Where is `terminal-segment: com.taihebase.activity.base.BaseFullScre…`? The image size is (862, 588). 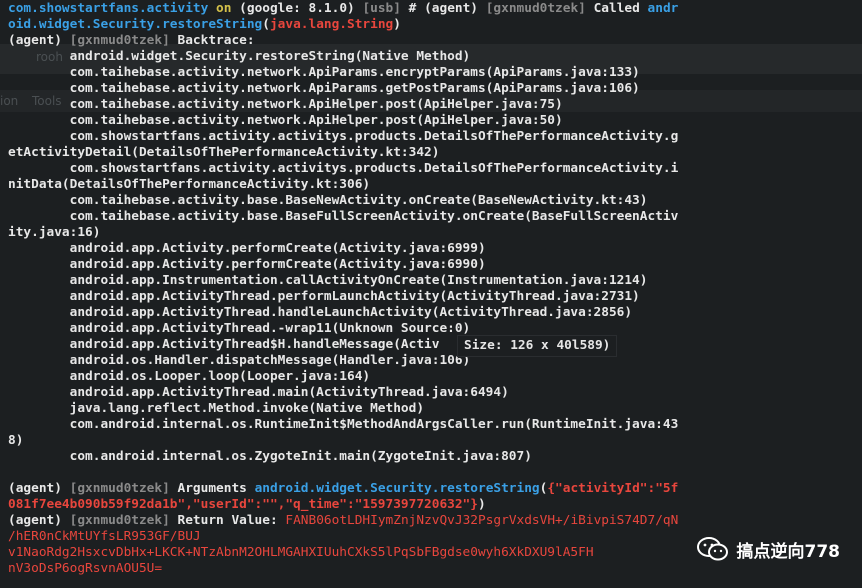
terminal-segment: com.taihebase.activity.base.BaseFullScre… is located at coordinates (343, 216).